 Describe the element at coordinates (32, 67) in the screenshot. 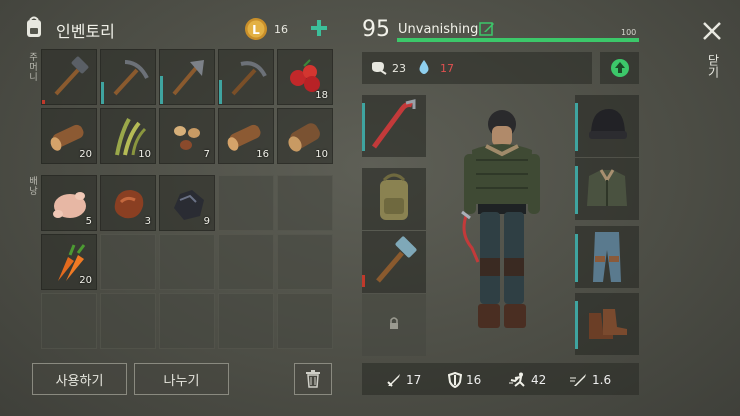

I see `pockets-label: 주머니` at that location.